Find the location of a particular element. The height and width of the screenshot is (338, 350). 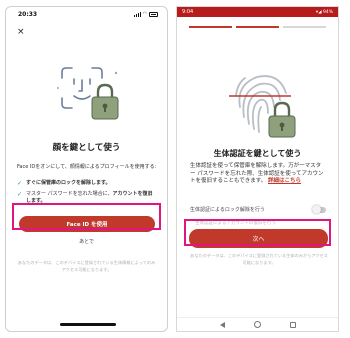

benefit-item-recovery: ✓ マスター パスワードを忘れた場合に、アカウントを復旧します。 is located at coordinates (87, 198).